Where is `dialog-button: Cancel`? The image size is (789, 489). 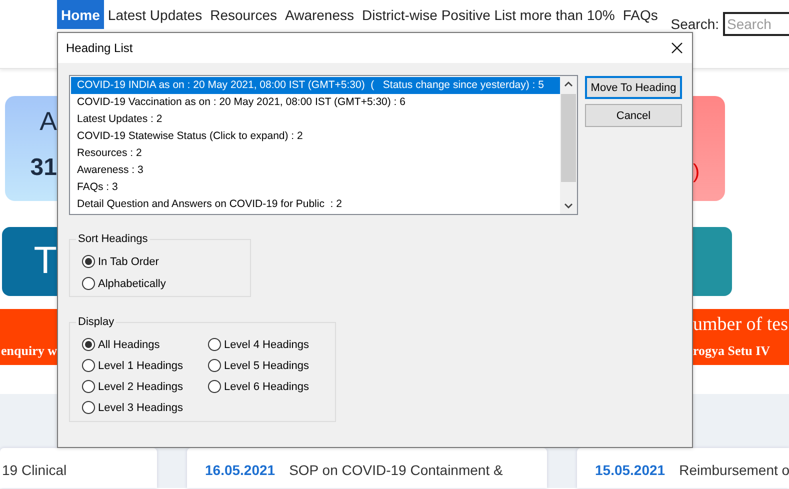
dialog-button: Cancel is located at coordinates (633, 115).